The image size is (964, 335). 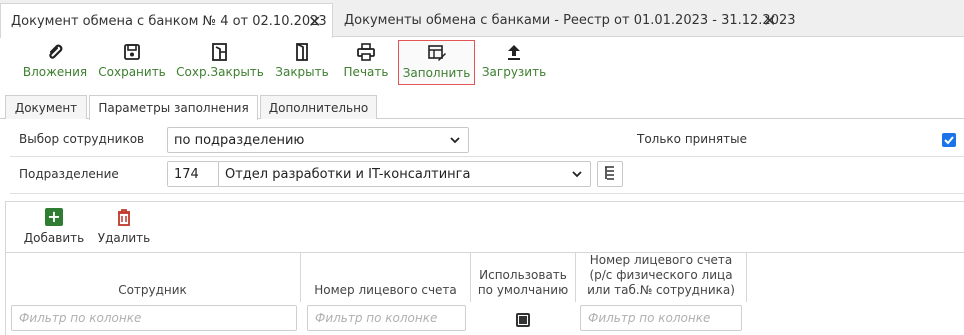 I want to click on employee-select: по подразделению, so click(x=318, y=140).